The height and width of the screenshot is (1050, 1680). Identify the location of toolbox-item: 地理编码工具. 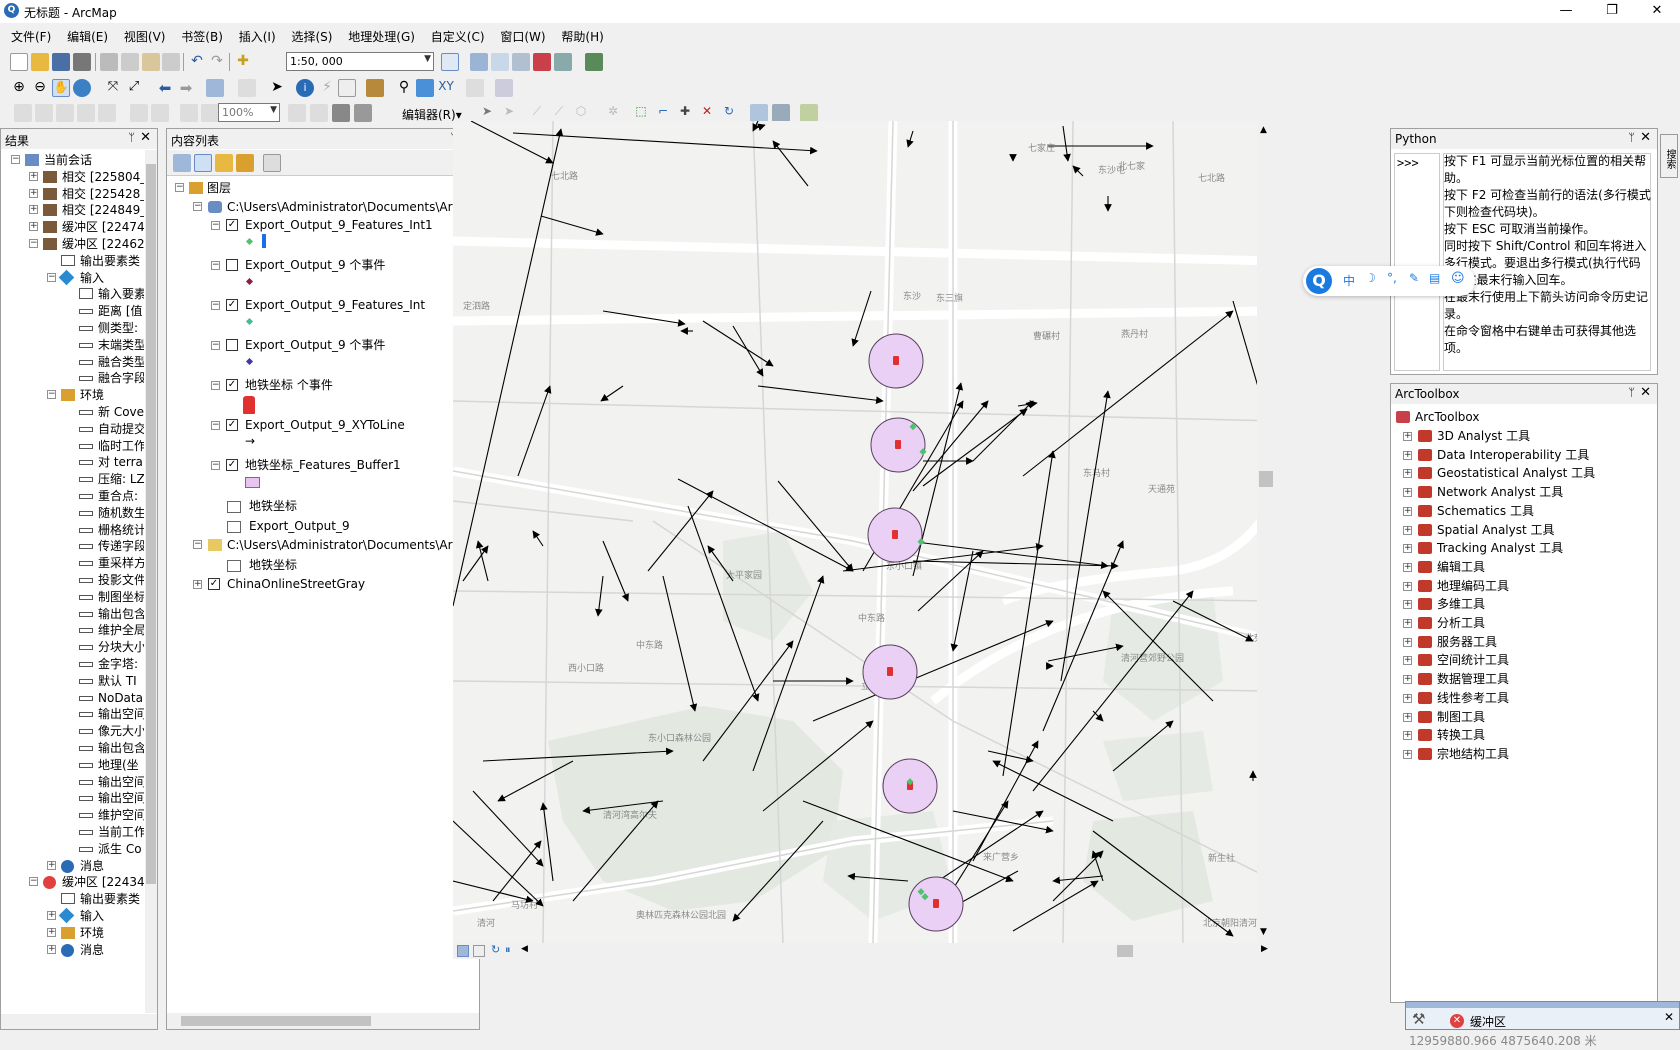
(1473, 586).